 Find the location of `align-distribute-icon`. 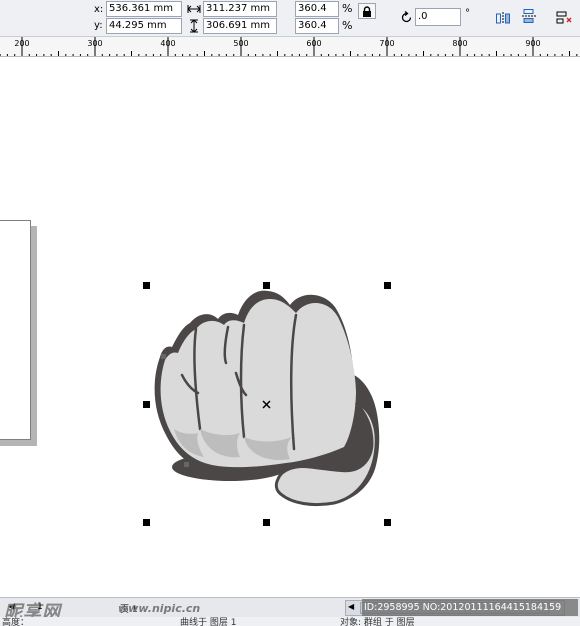

align-distribute-icon is located at coordinates (564, 18).